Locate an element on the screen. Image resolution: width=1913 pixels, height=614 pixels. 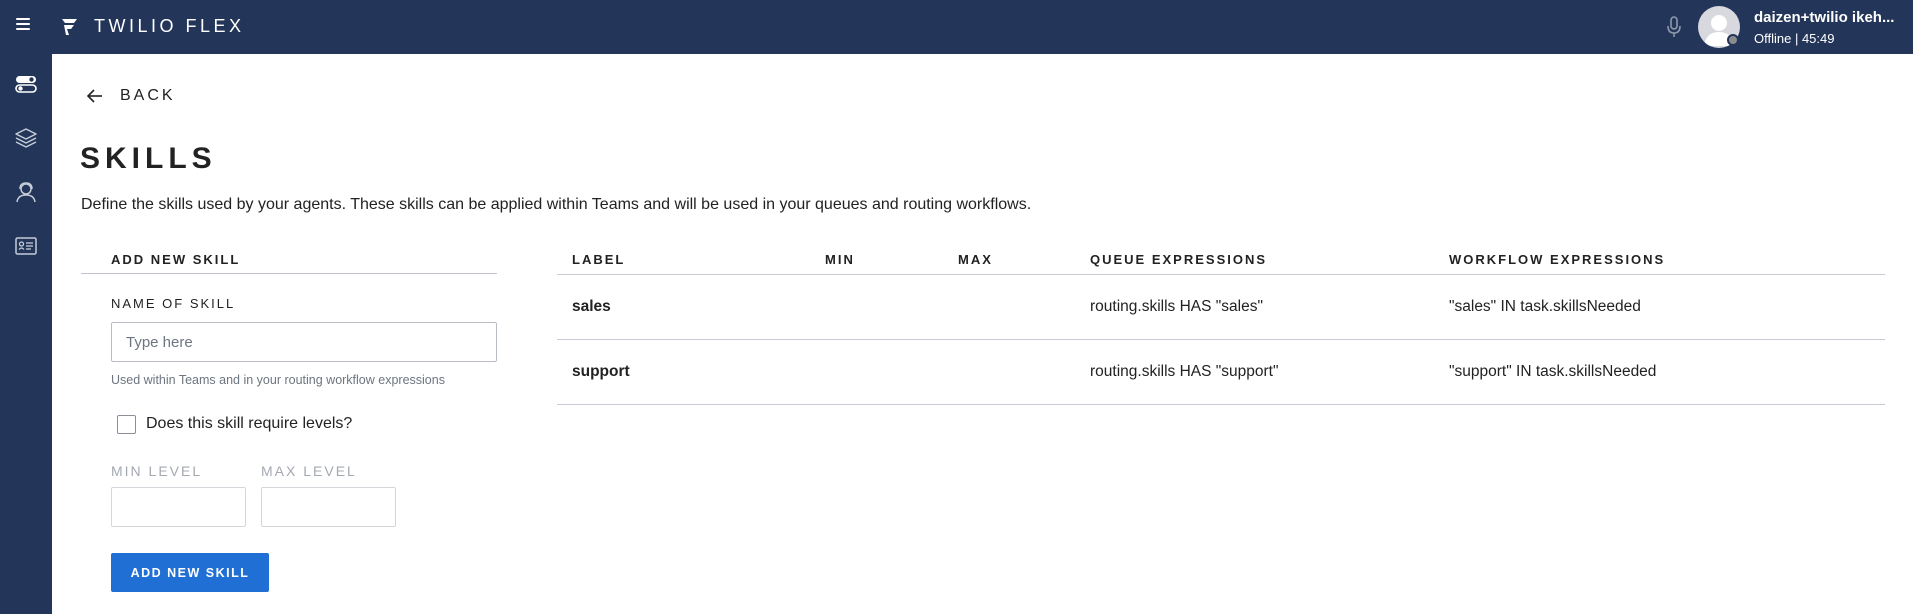
divider is located at coordinates (289, 273).